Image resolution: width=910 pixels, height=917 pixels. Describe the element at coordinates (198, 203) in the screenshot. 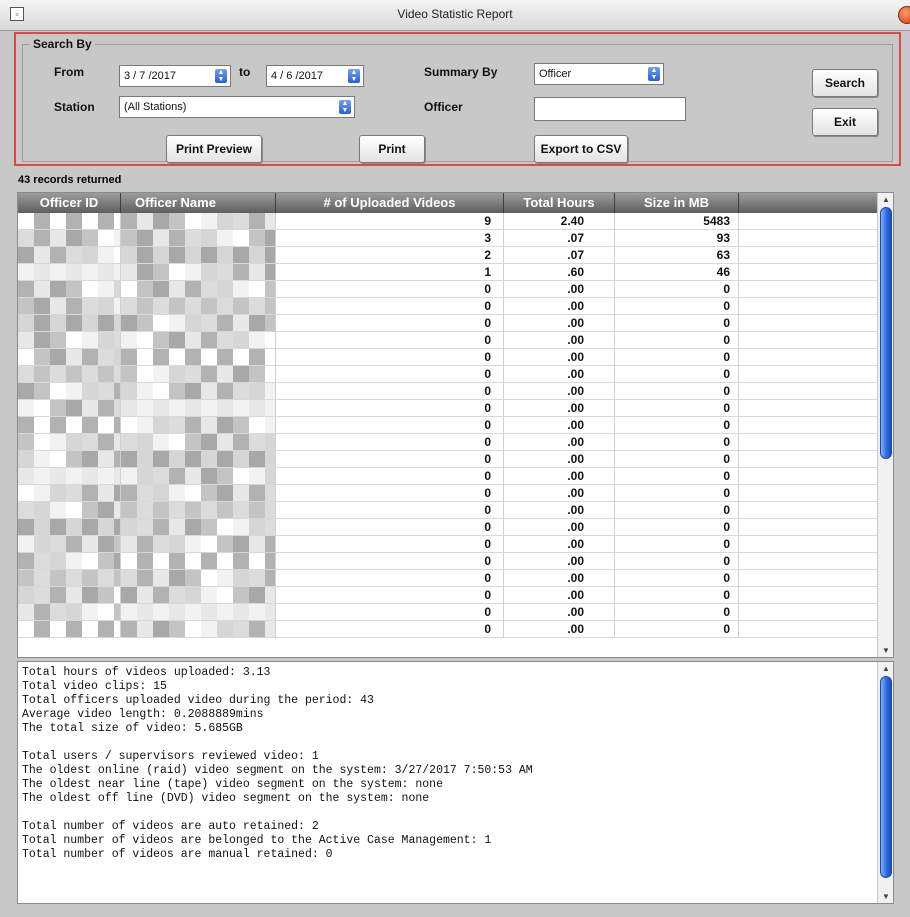

I see `col-officer-name: Officer Name` at that location.